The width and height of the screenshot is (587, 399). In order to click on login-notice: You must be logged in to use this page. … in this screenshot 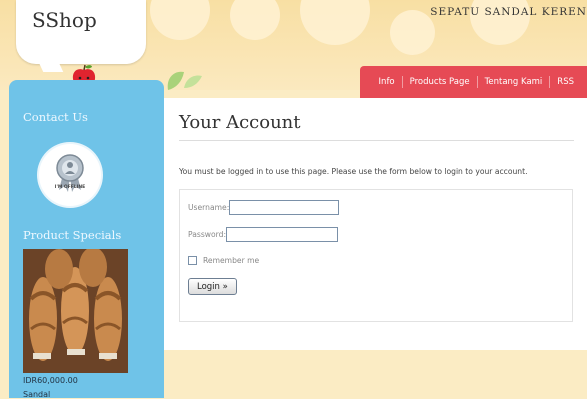, I will do `click(353, 171)`.